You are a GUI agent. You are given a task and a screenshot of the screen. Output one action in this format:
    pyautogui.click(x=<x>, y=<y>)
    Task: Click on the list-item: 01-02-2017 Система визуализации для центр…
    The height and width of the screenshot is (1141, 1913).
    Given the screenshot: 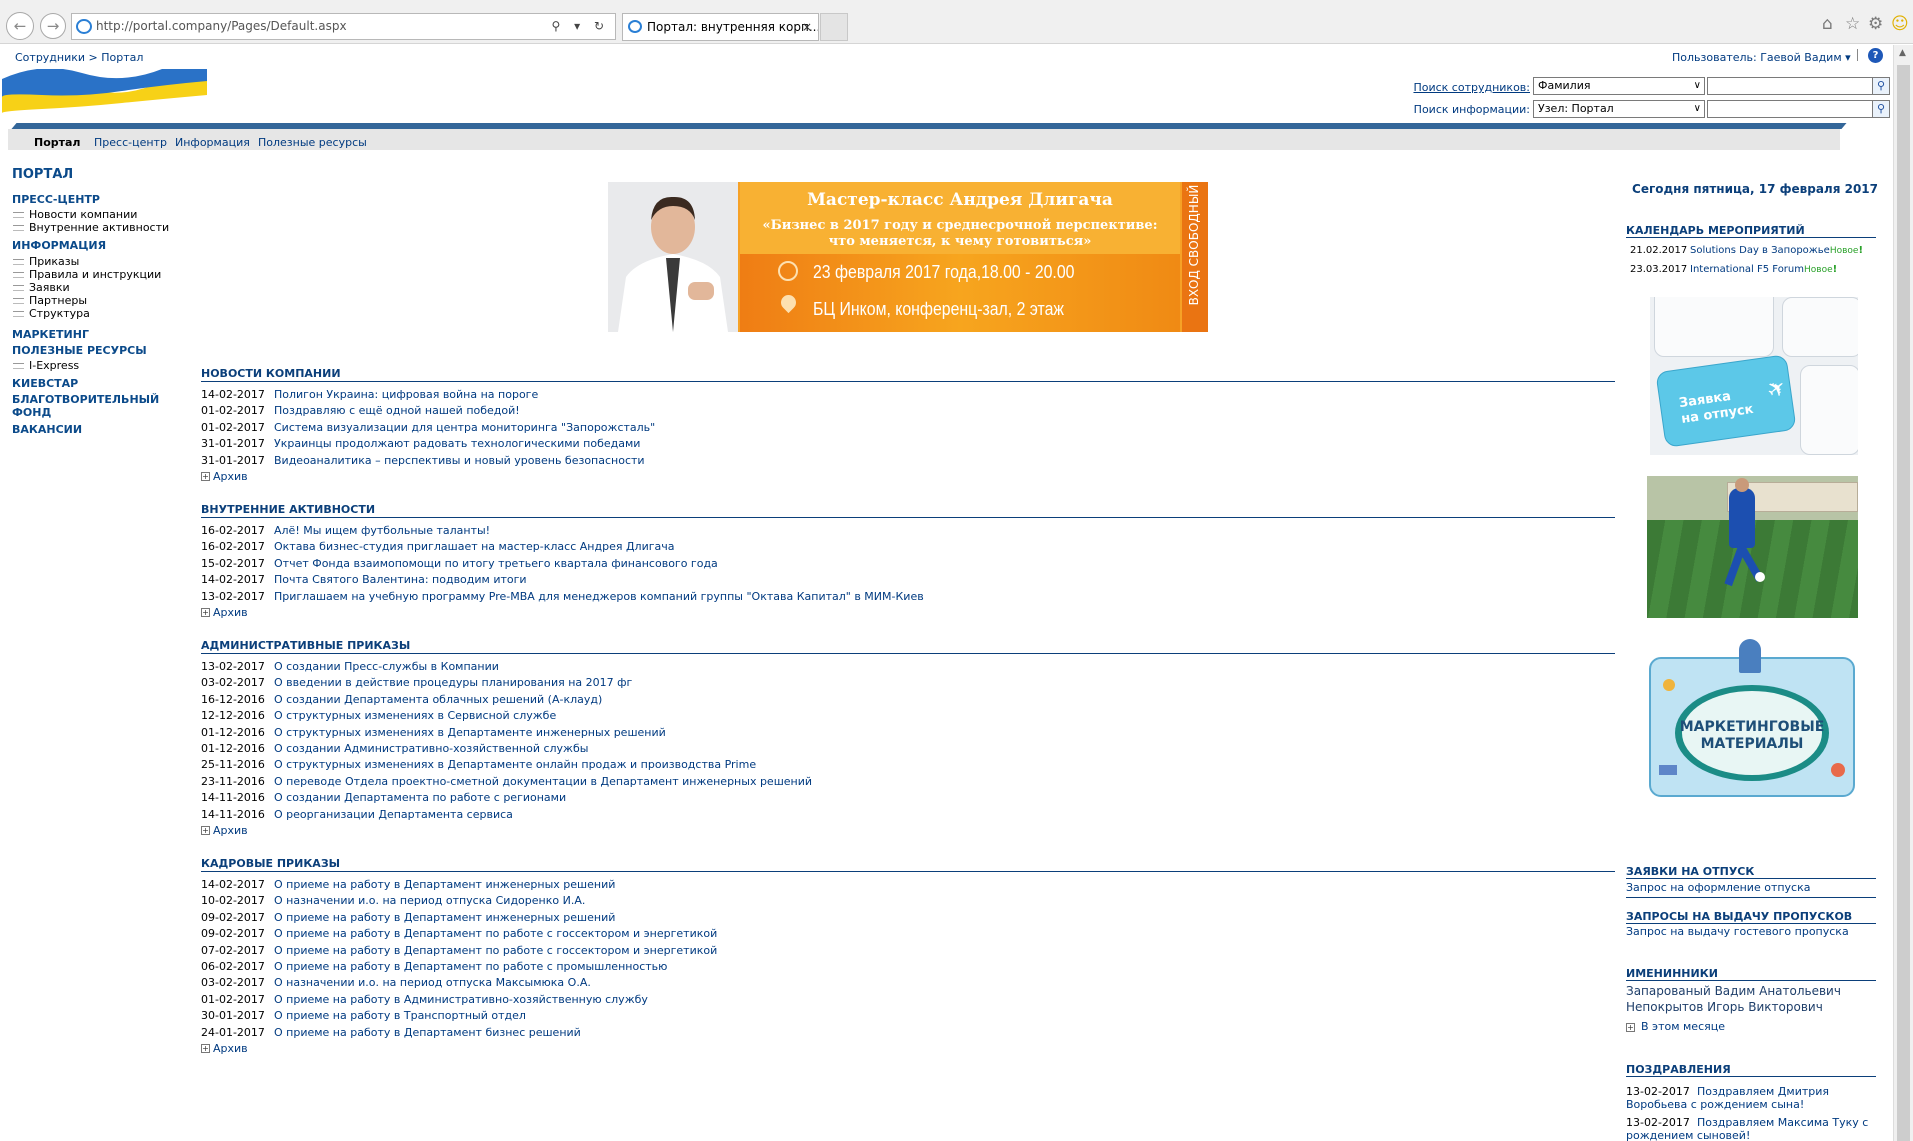 What is the action you would take?
    pyautogui.click(x=908, y=428)
    